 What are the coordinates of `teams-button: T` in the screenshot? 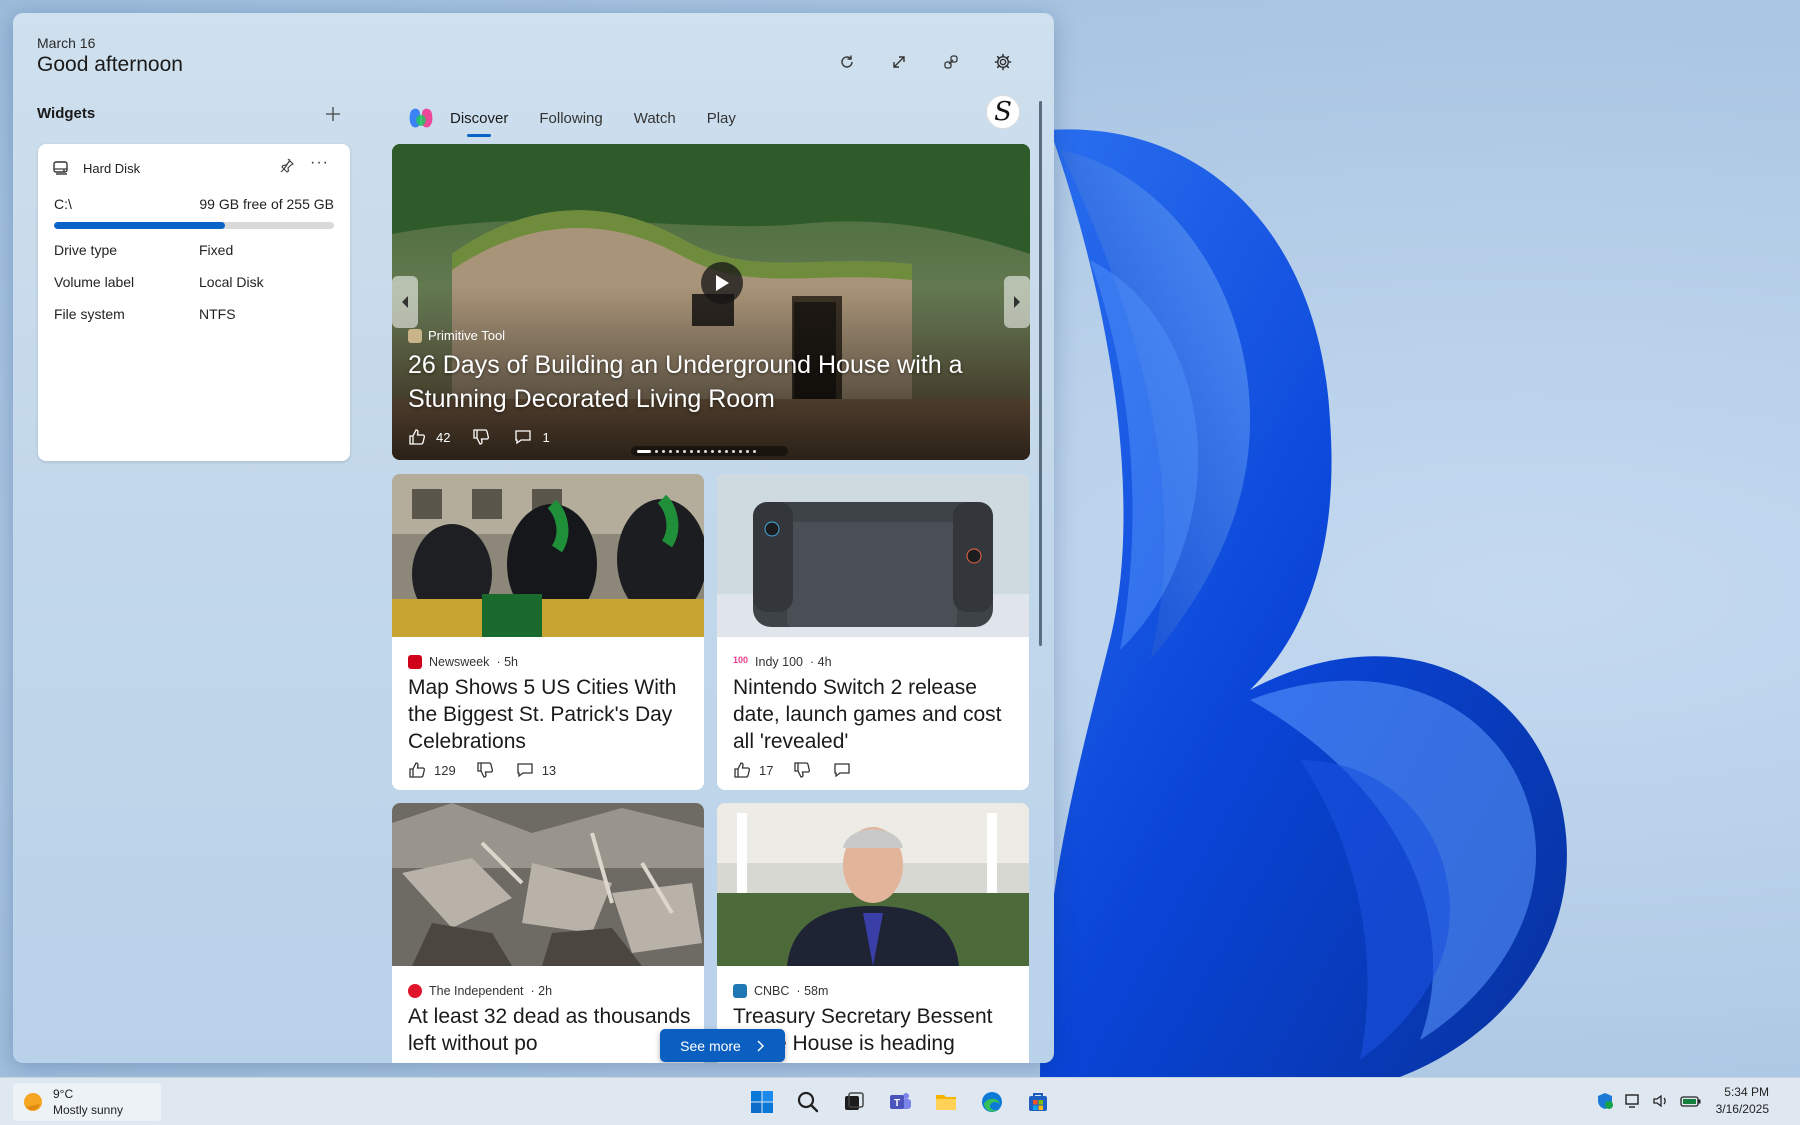 It's located at (900, 1102).